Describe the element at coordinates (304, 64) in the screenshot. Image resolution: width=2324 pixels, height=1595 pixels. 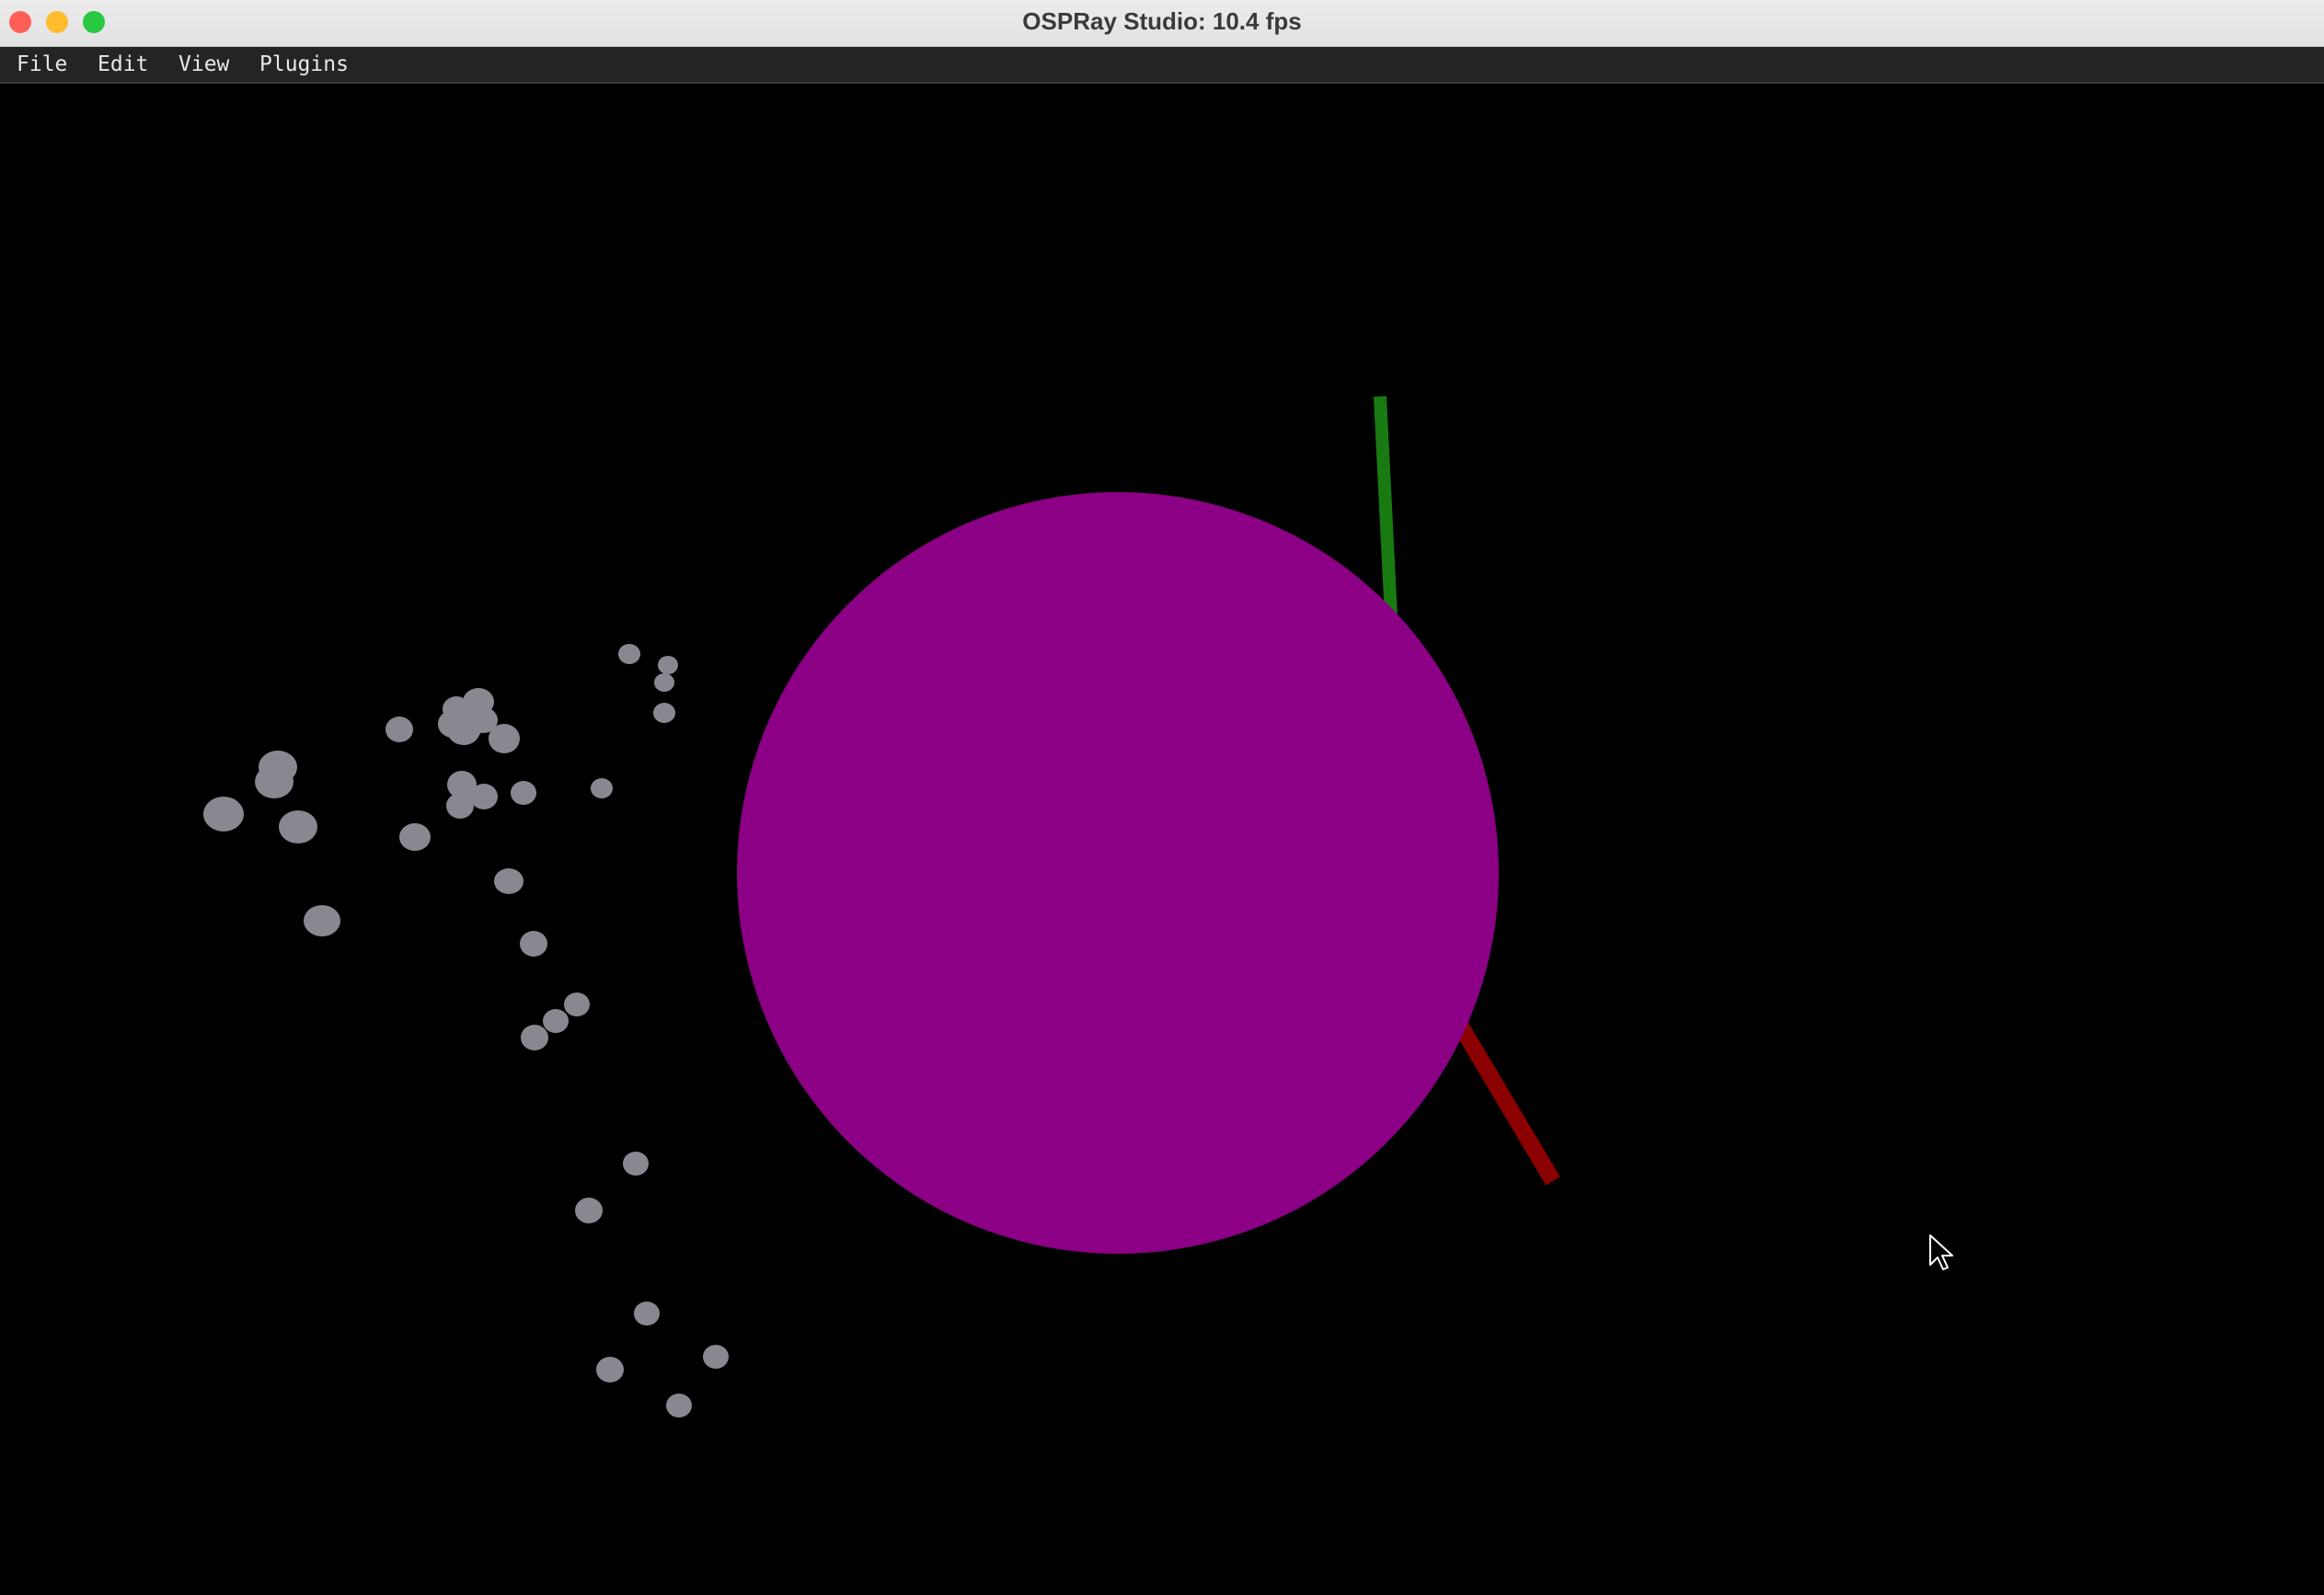
I see `menu-plugins: Plugins` at that location.